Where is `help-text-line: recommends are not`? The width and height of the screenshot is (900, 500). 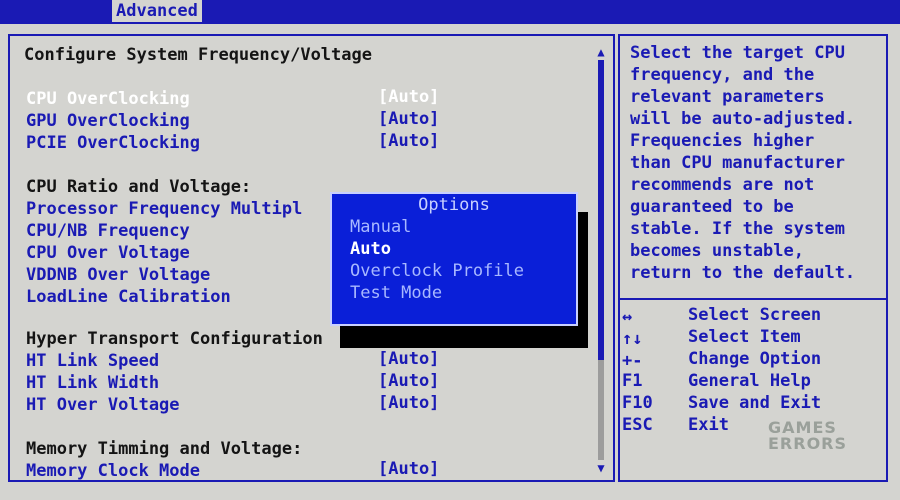 help-text-line: recommends are not is located at coordinates (722, 185).